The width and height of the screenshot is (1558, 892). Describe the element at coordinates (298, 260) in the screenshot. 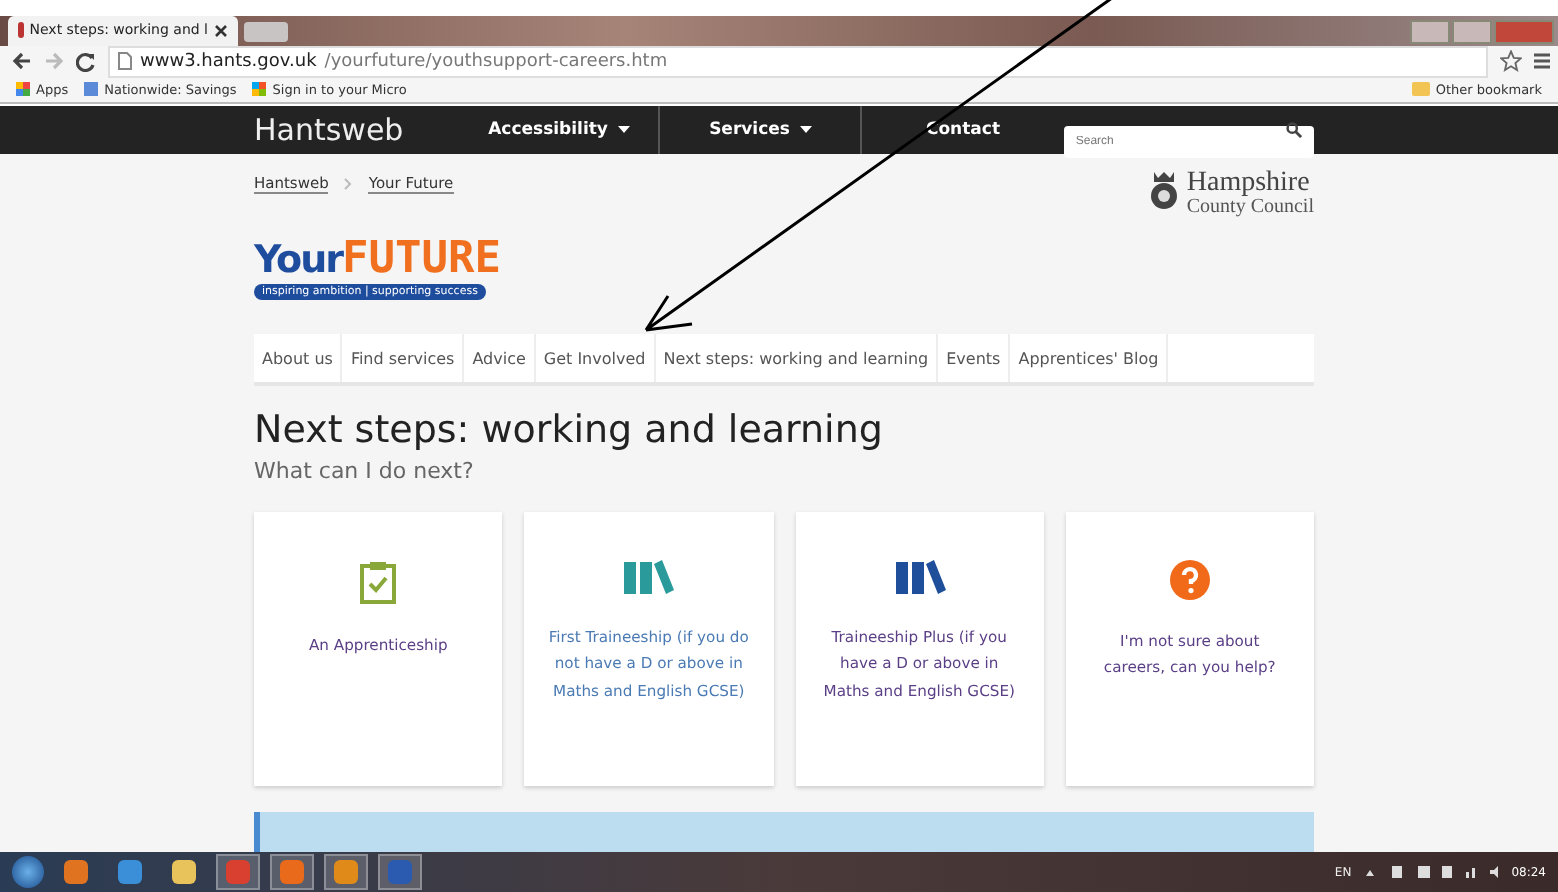

I see `logo-text: Your` at that location.